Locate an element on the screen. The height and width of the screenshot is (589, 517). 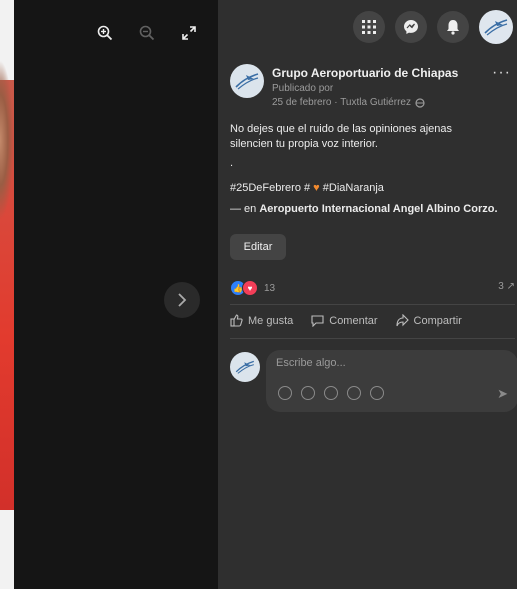
like-label: Me gusta is located at coordinates (271, 320).